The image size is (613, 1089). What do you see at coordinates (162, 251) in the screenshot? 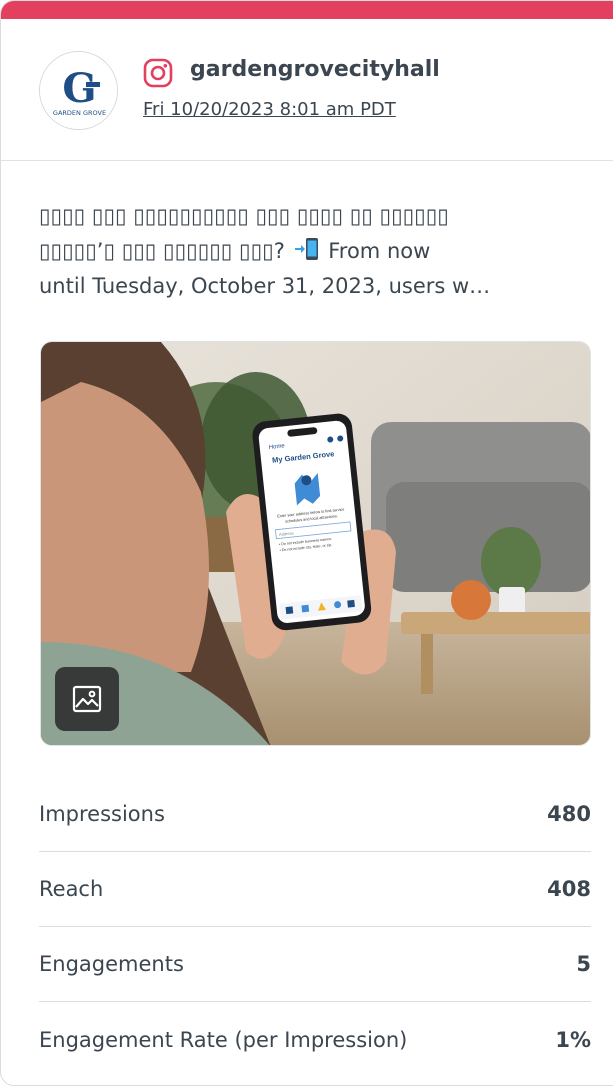
I see `post-text-line-2a: ▯▯▯▯▯’▯ ▯▯▯ ▯▯▯▯▯▯ ▯▯▯?` at bounding box center [162, 251].